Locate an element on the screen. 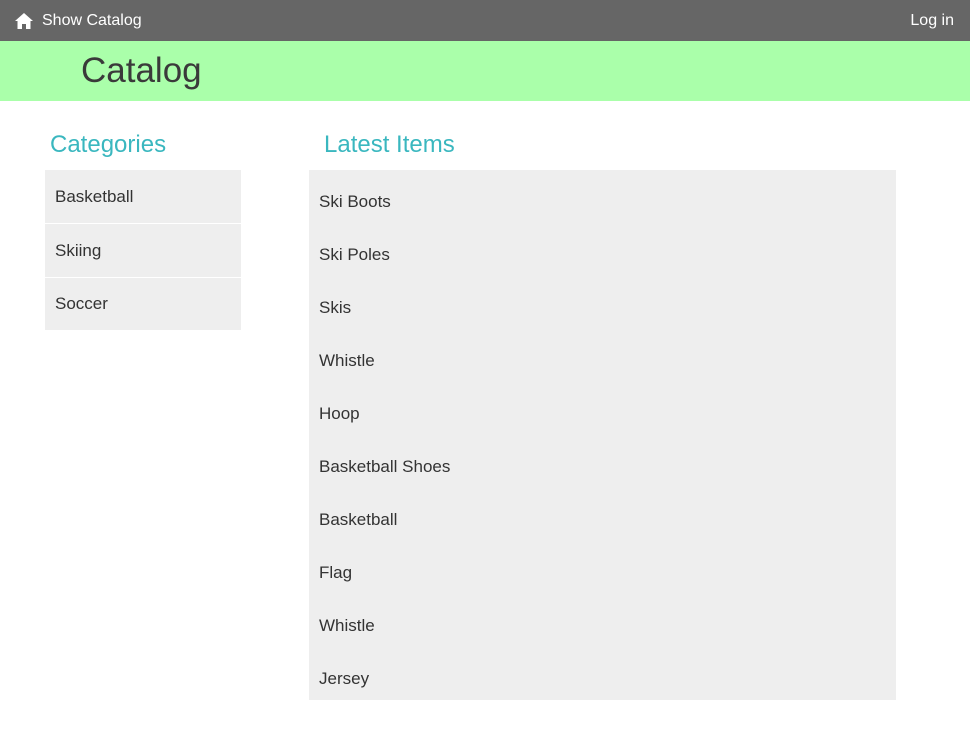 This screenshot has width=970, height=734. page-title: Catalog is located at coordinates (141, 70).